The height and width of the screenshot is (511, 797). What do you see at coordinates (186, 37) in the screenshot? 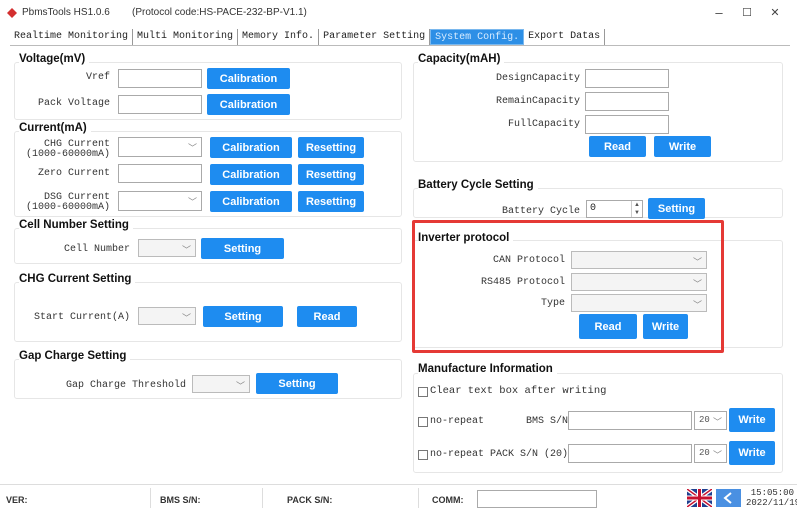
I see `tab-multi-monitoring: Multi Monitoring` at bounding box center [186, 37].